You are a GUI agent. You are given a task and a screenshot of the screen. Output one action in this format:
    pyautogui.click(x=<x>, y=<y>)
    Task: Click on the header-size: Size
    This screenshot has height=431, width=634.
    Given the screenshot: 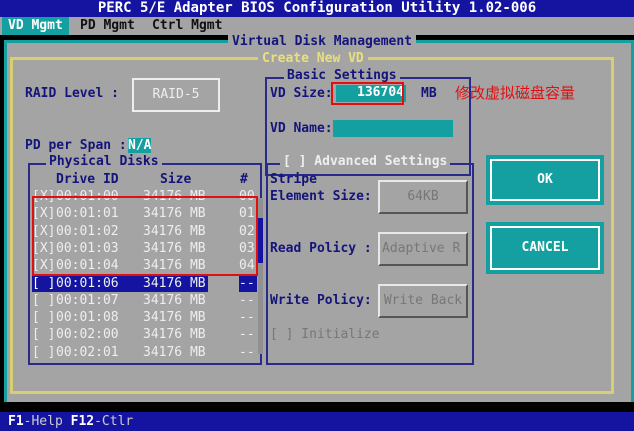 What is the action you would take?
    pyautogui.click(x=176, y=179)
    